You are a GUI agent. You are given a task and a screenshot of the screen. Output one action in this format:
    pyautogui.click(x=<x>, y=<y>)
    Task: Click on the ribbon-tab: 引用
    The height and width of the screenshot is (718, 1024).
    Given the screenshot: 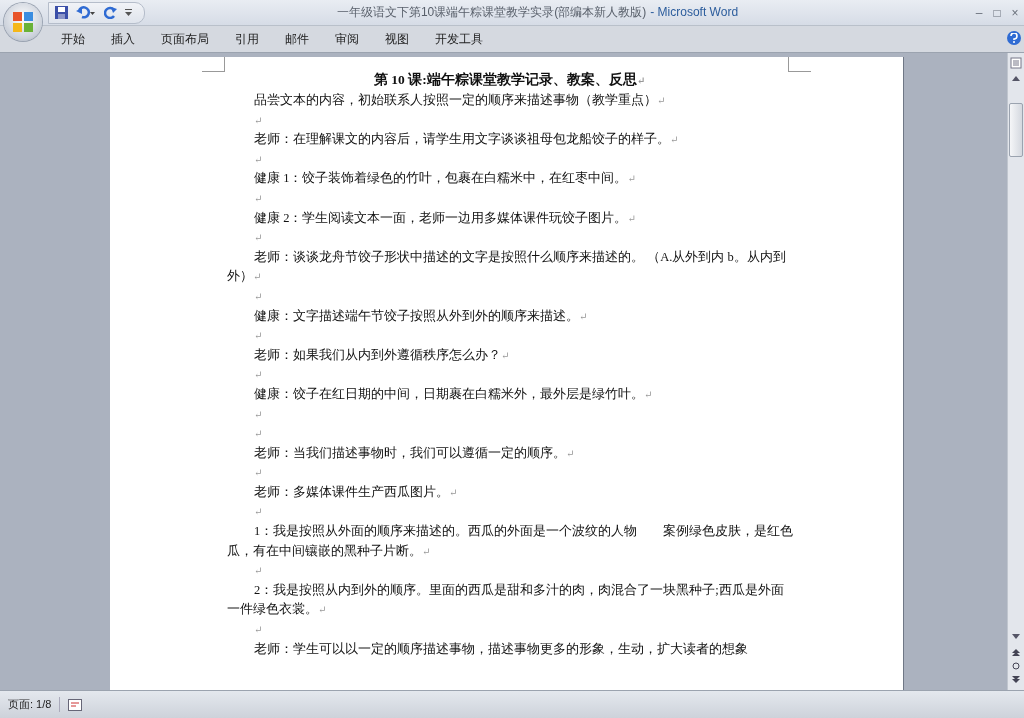 What is the action you would take?
    pyautogui.click(x=249, y=39)
    